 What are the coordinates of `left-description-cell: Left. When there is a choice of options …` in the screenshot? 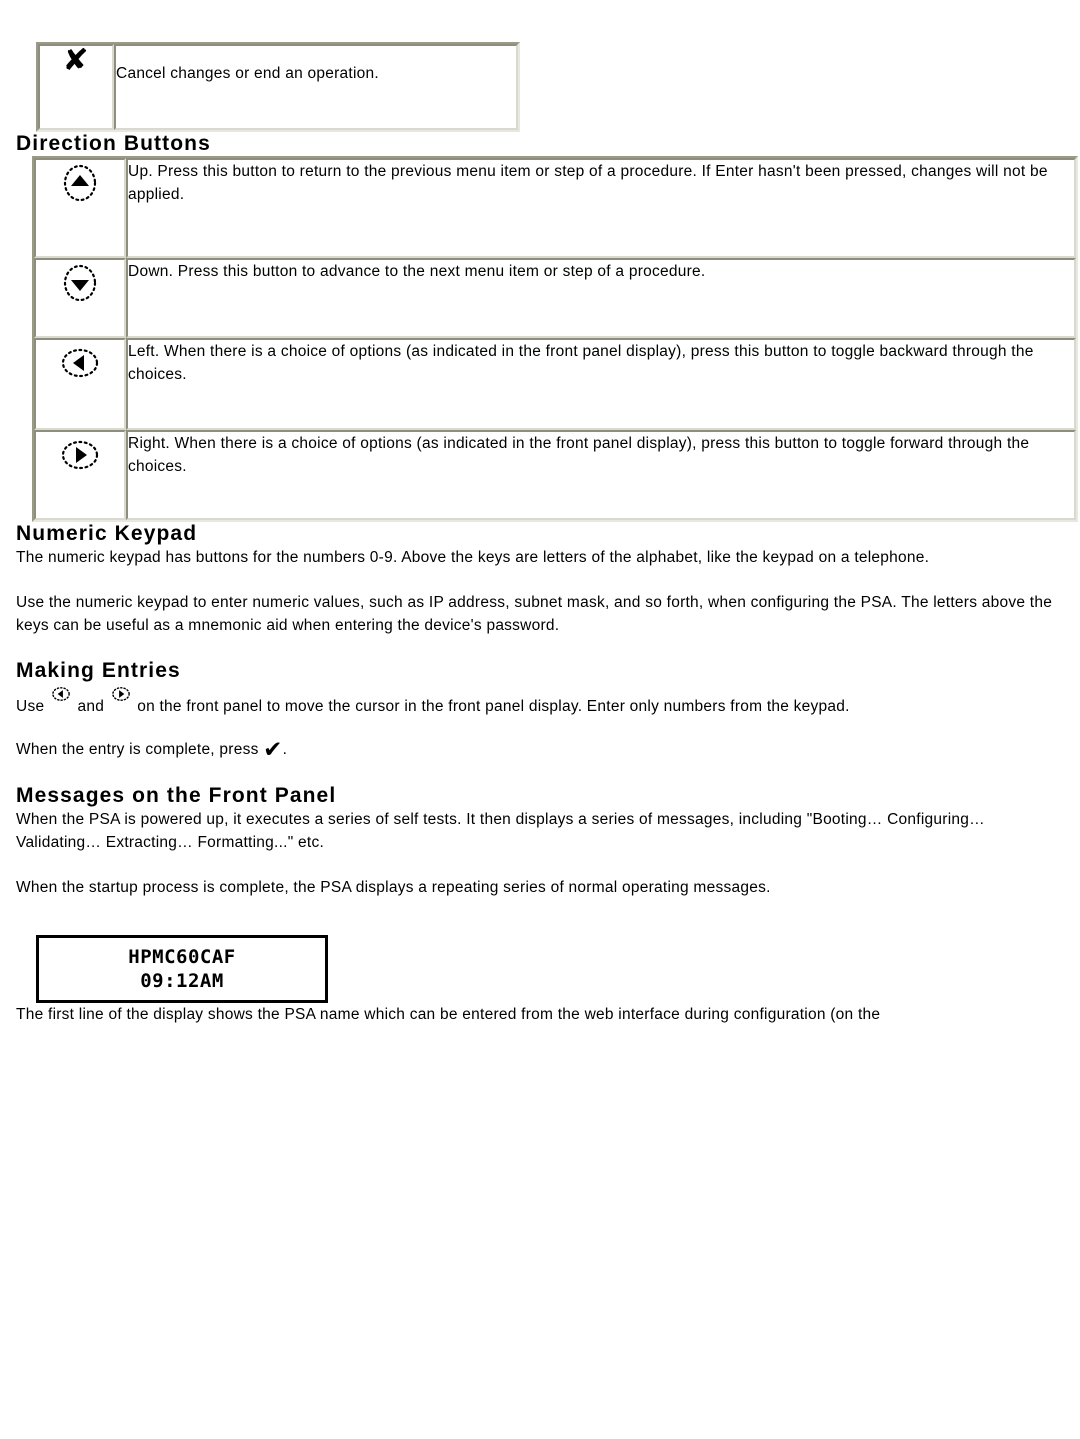 It's located at (601, 384).